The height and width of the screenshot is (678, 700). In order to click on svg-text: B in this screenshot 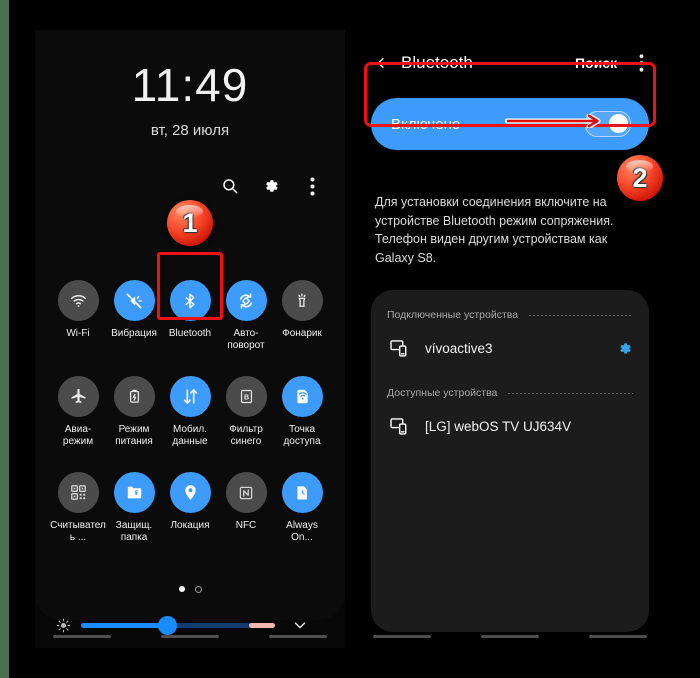, I will do `click(245, 398)`.